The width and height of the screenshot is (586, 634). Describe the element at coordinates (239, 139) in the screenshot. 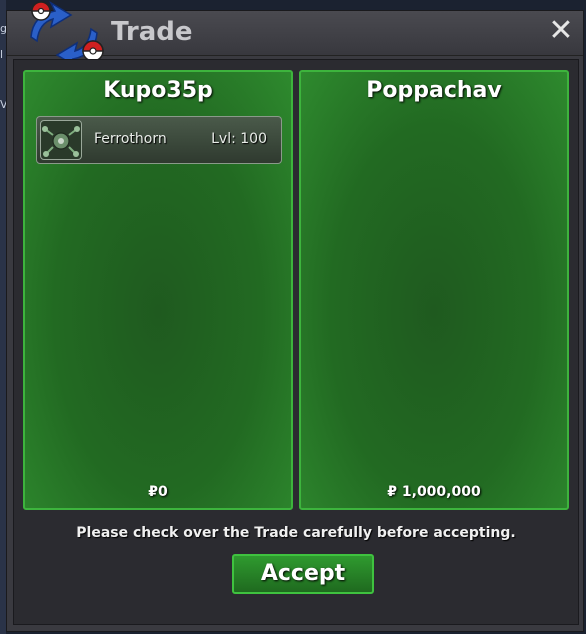

I see `item-level: Lvl: 100` at that location.